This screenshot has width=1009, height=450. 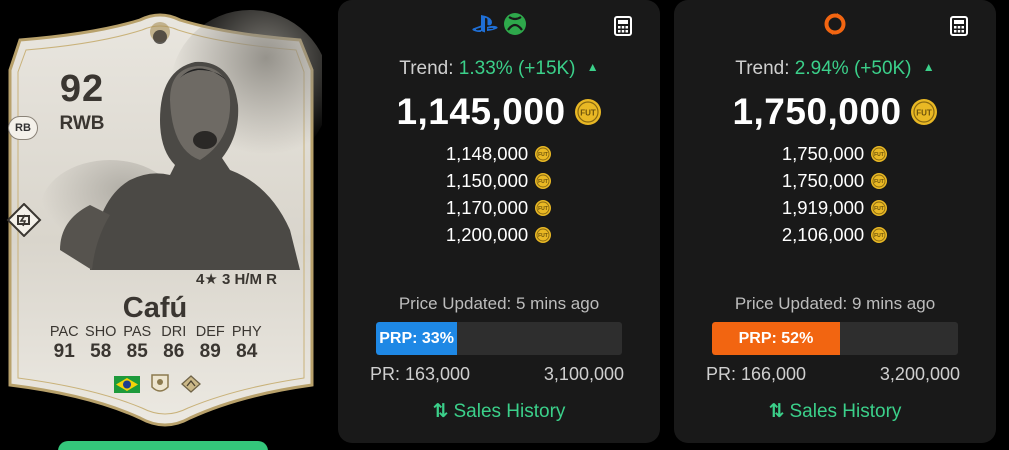 I want to click on trend-value: 1.33% (+15K), so click(x=517, y=68).